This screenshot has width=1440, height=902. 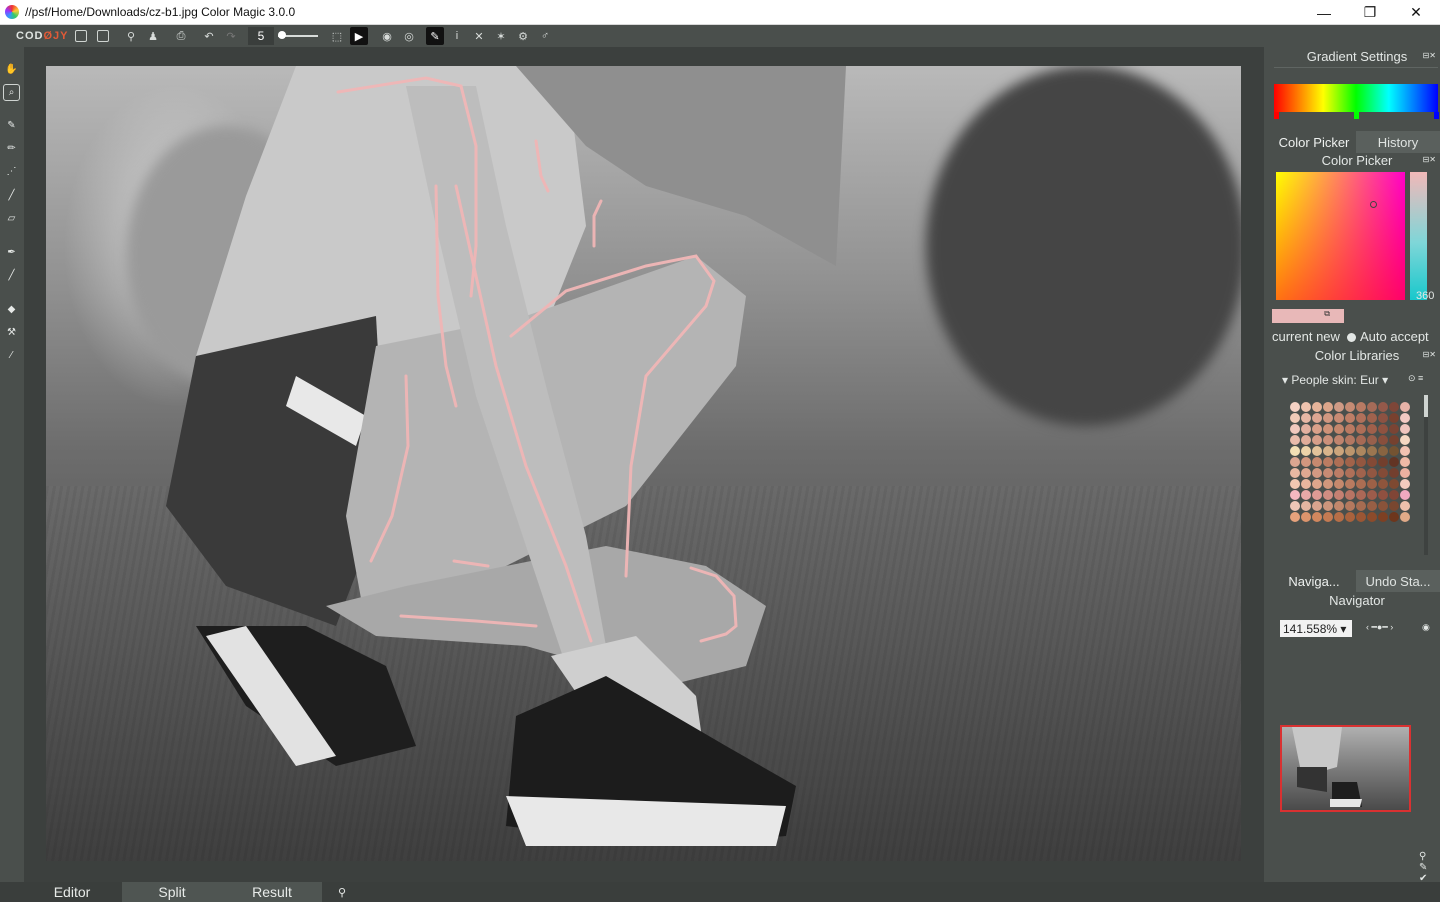 I want to click on line-icon: ╱, so click(x=11, y=195).